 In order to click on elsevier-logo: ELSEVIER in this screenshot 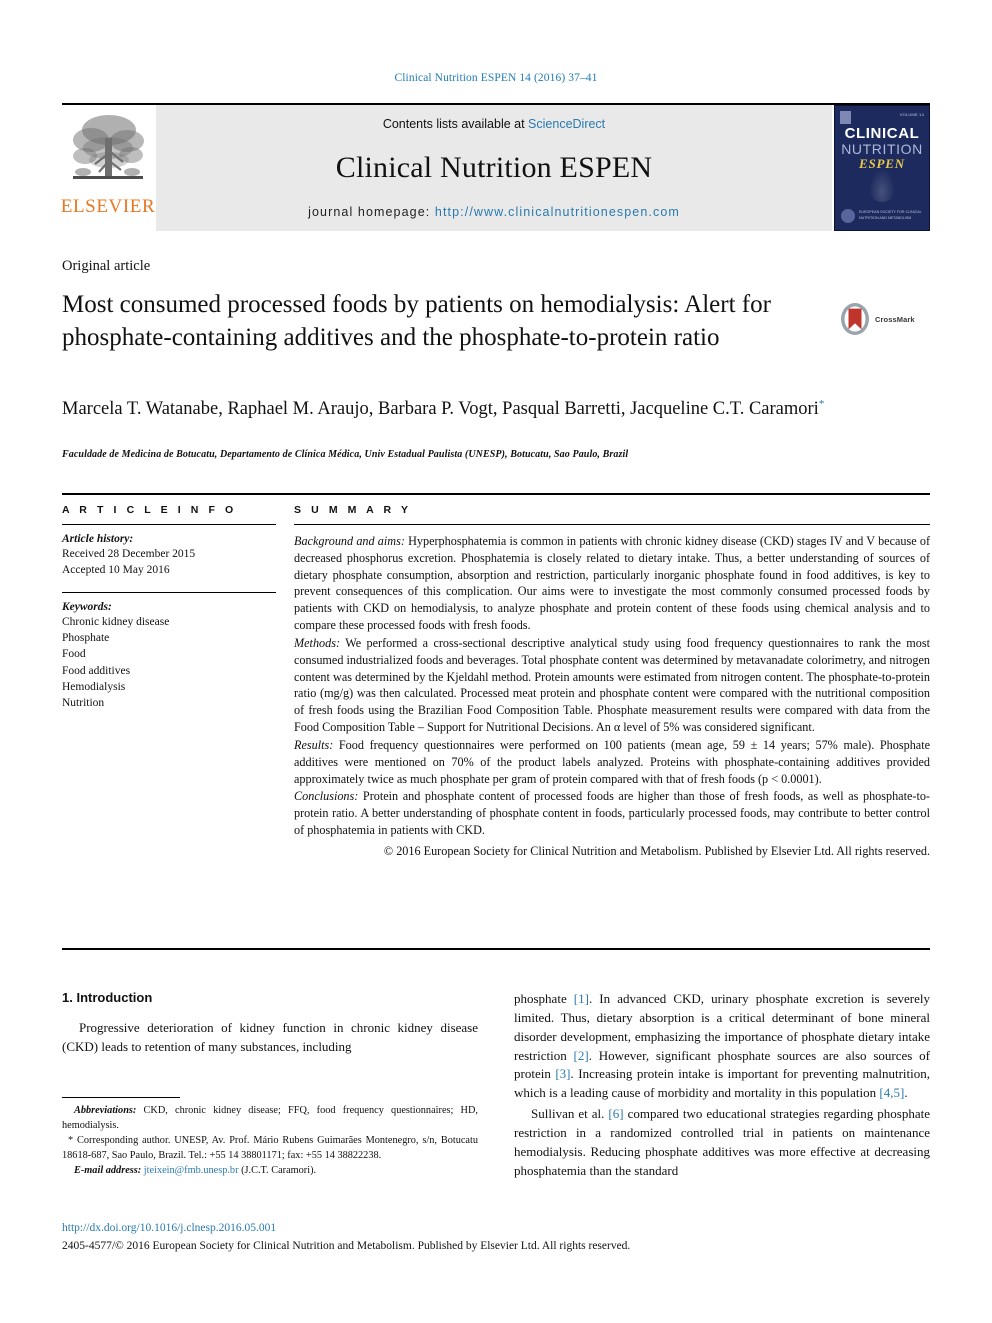, I will do `click(108, 168)`.